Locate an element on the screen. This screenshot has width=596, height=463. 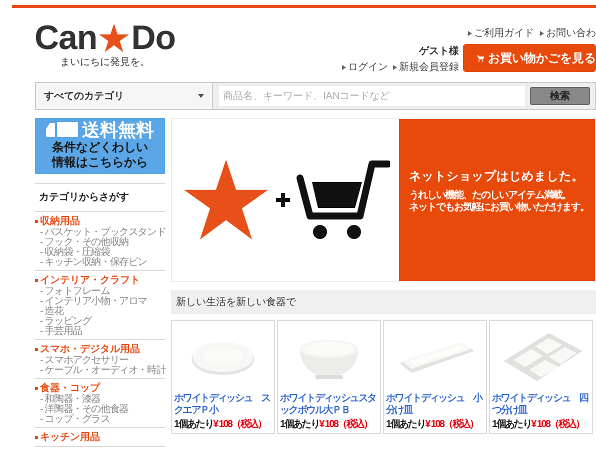
truck-icon is located at coordinates (62, 130).